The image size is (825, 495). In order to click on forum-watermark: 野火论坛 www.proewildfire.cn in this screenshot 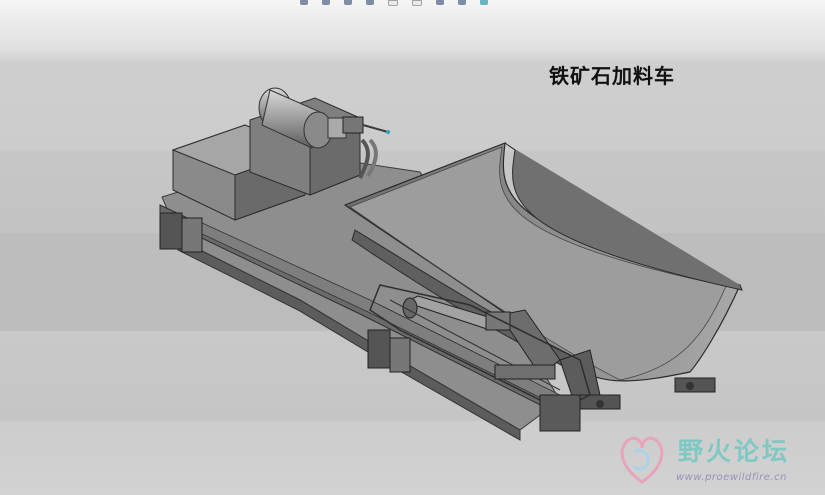, I will do `click(717, 459)`.